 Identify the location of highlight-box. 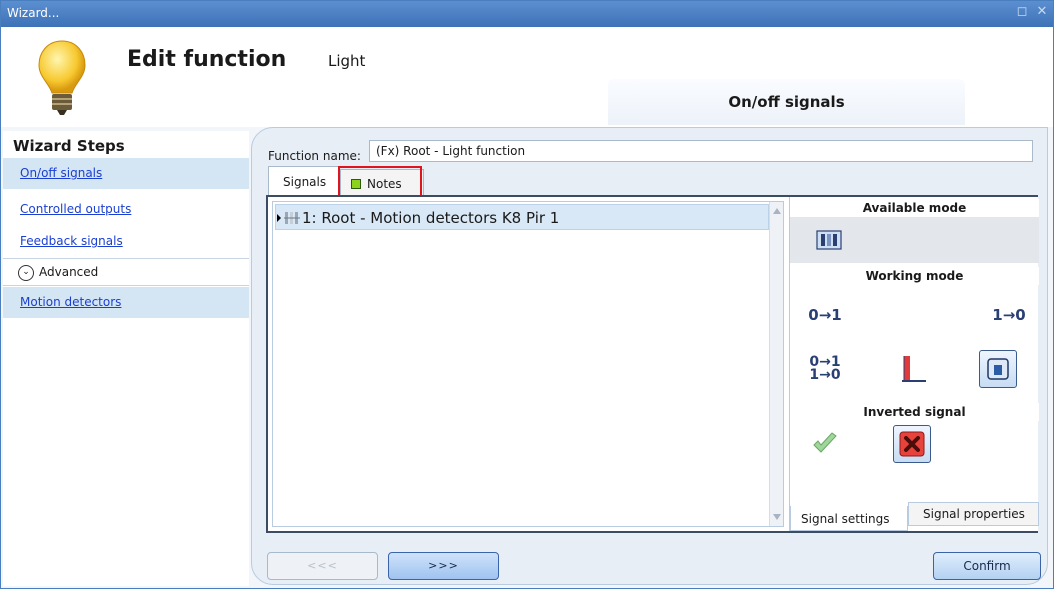
(380, 181).